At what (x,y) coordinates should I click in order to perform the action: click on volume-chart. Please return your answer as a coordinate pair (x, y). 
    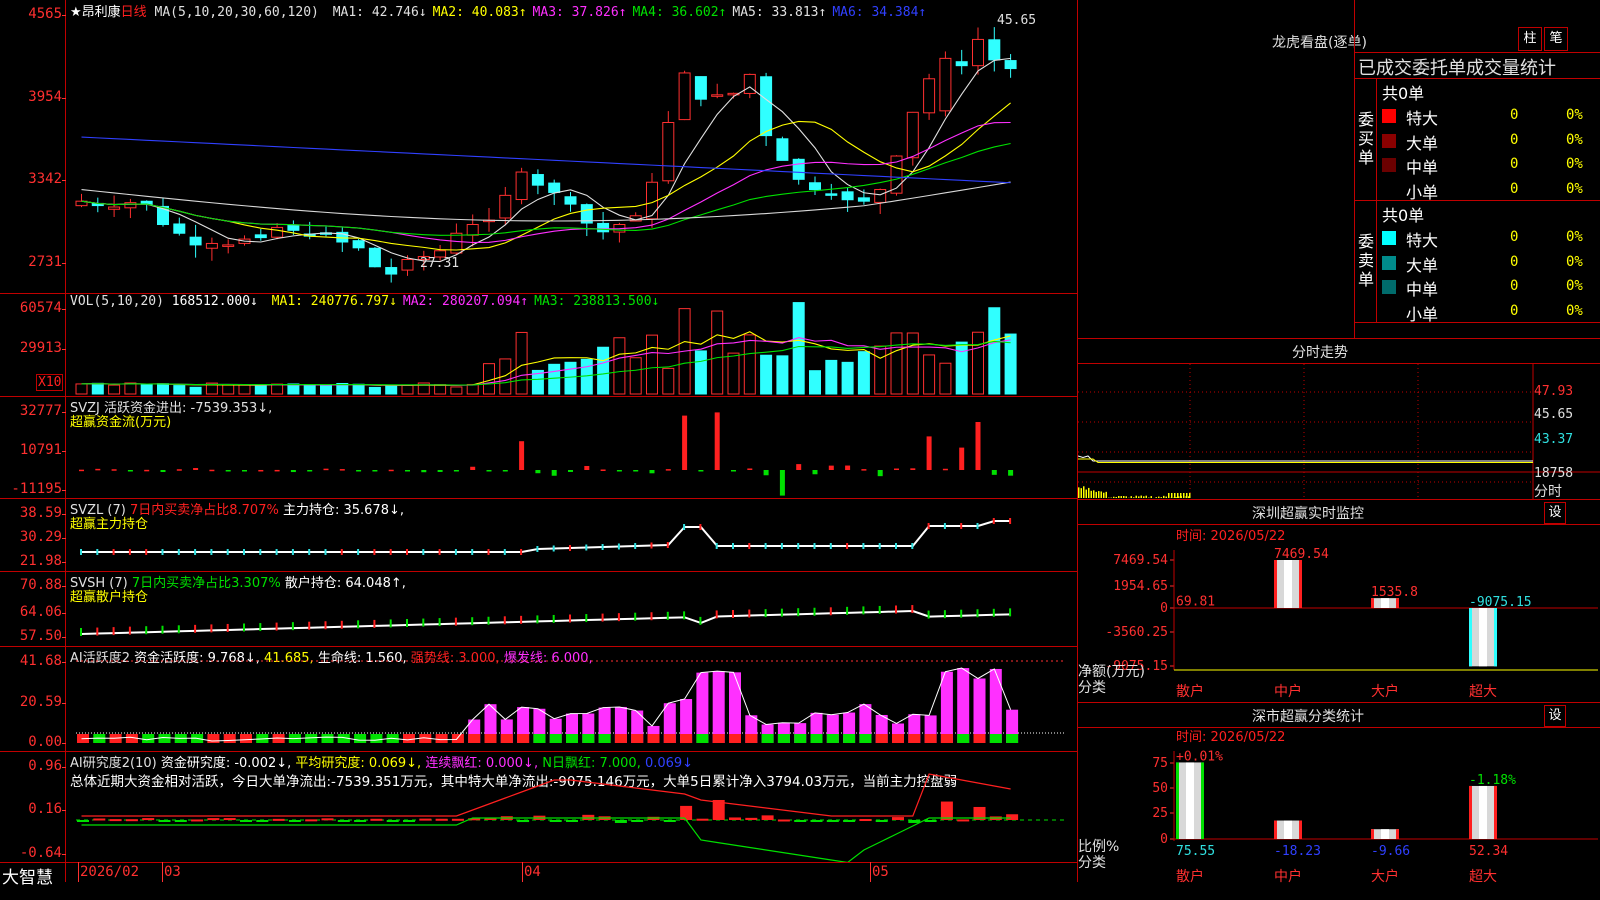
    Looking at the image, I should click on (571, 345).